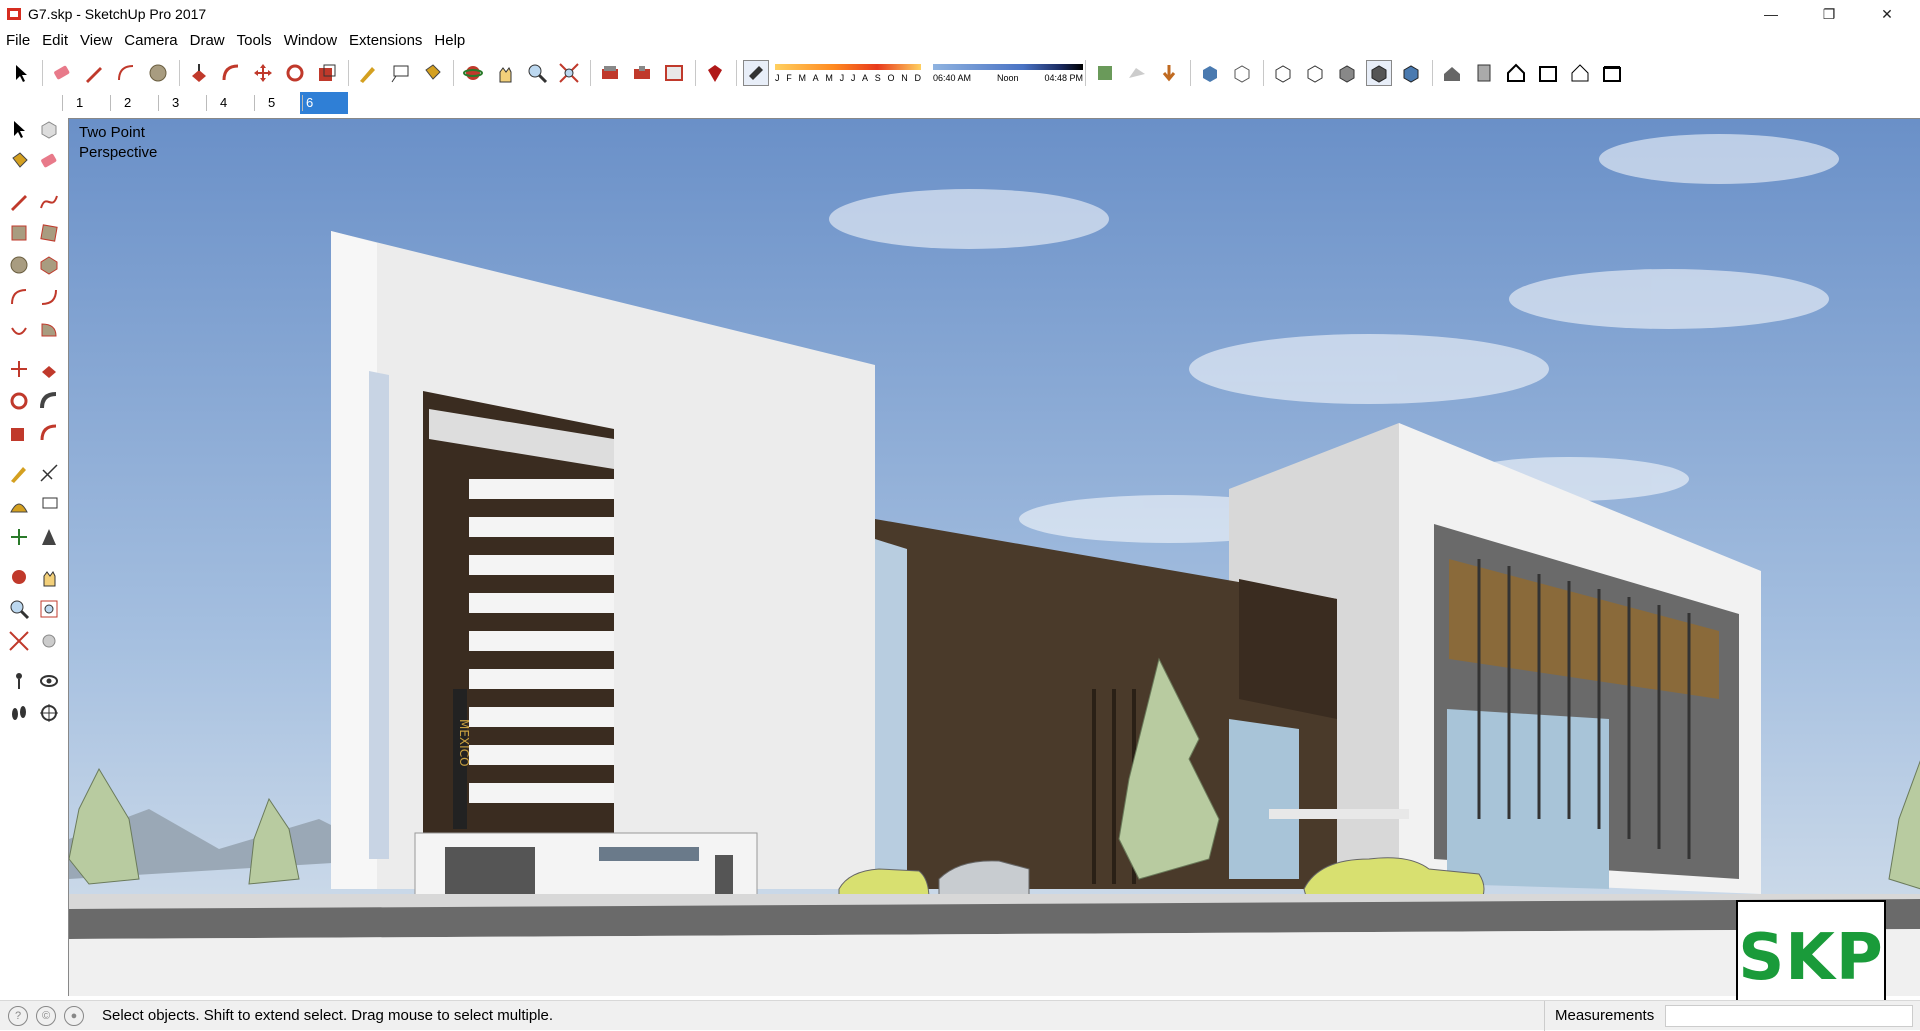 This screenshot has width=1920, height=1031. I want to click on scene-tab-5: 5, so click(276, 103).